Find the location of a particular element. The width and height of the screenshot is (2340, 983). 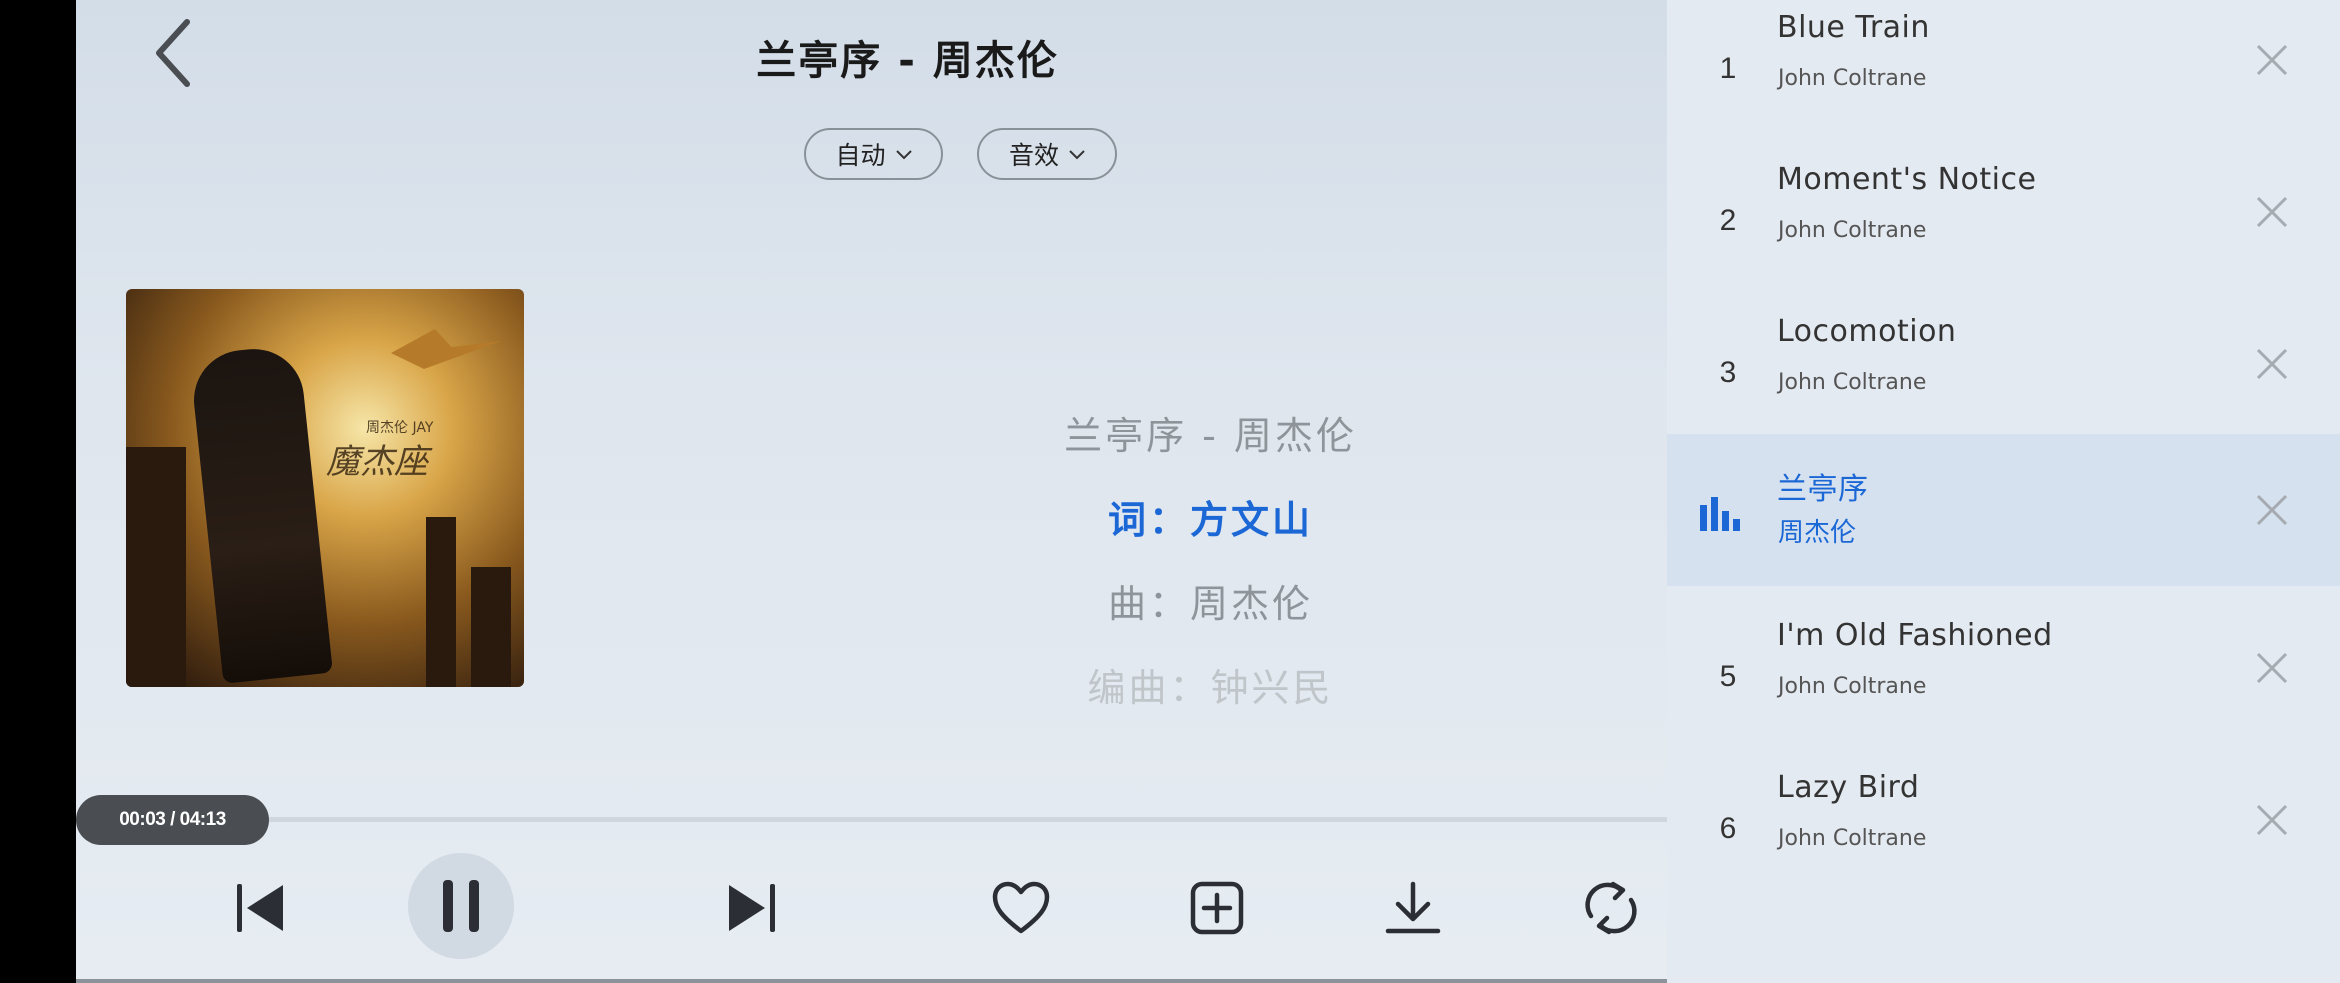

skip-previous-icon is located at coordinates (260, 907).